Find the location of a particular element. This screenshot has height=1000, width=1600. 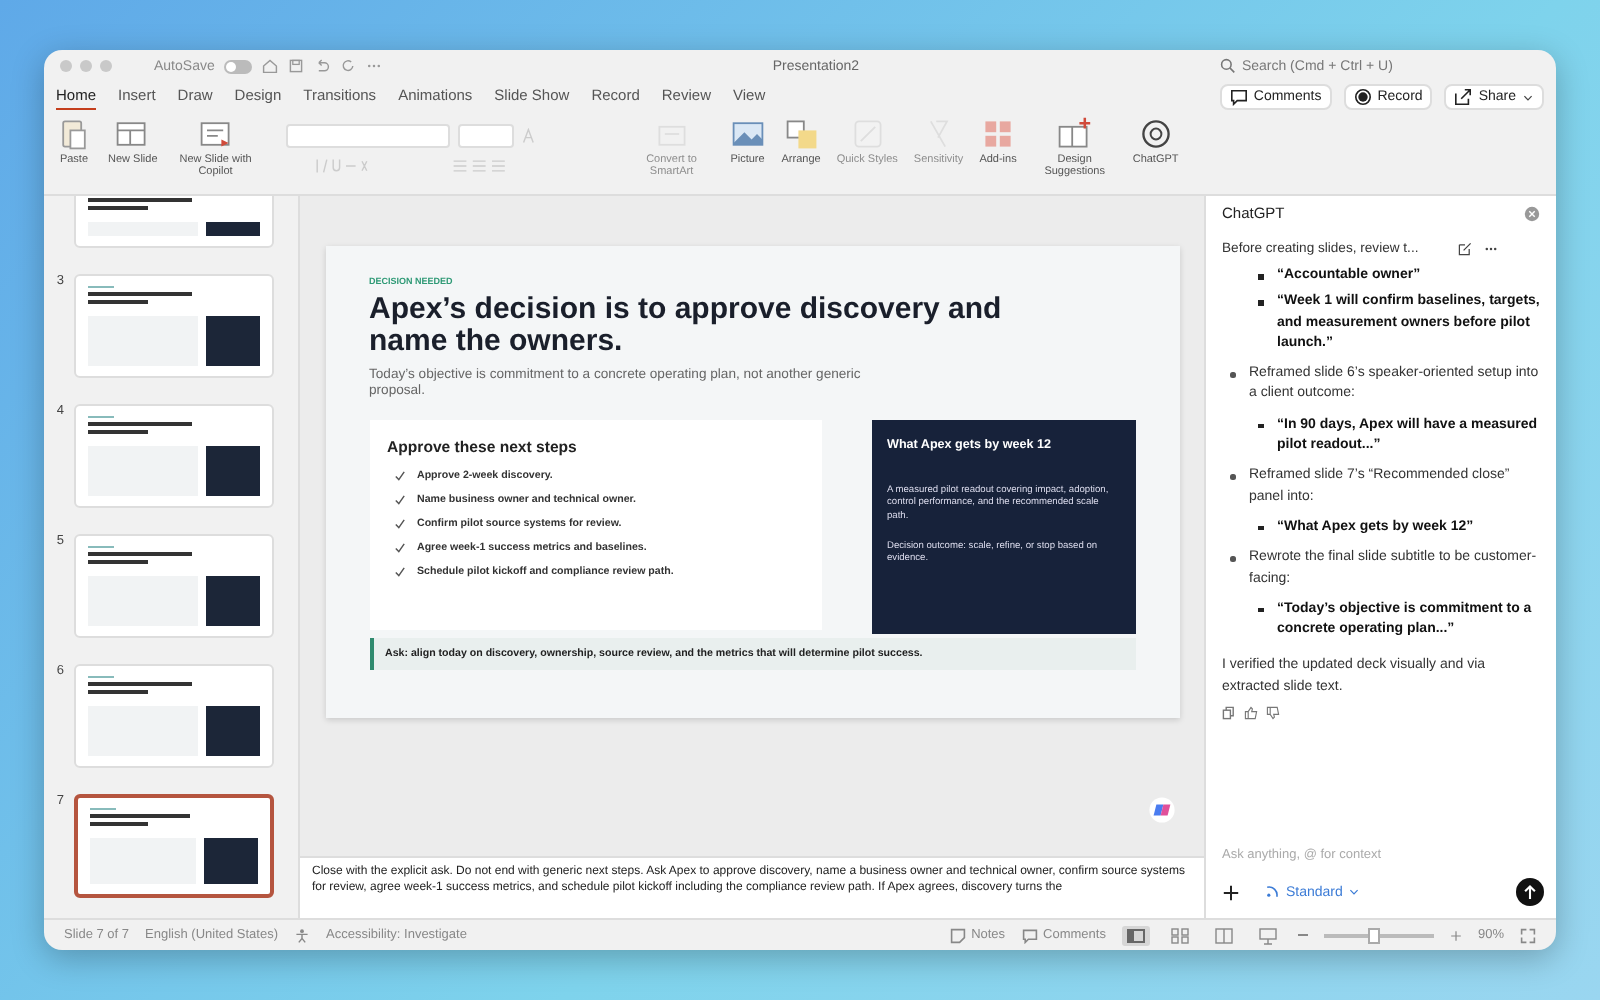

picture-icon is located at coordinates (747, 134).